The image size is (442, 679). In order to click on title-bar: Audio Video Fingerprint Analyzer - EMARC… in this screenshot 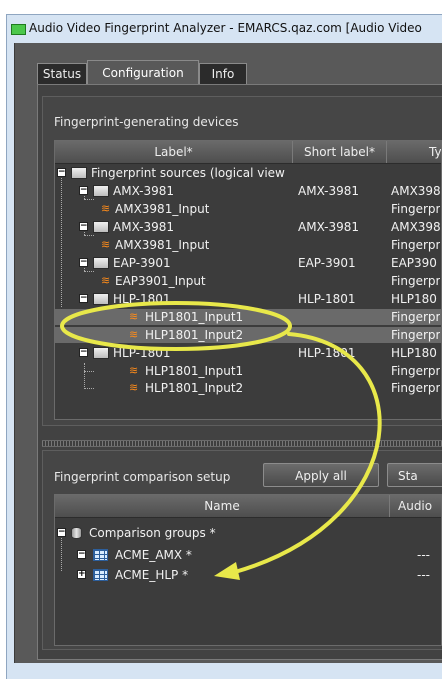, I will do `click(224, 29)`.